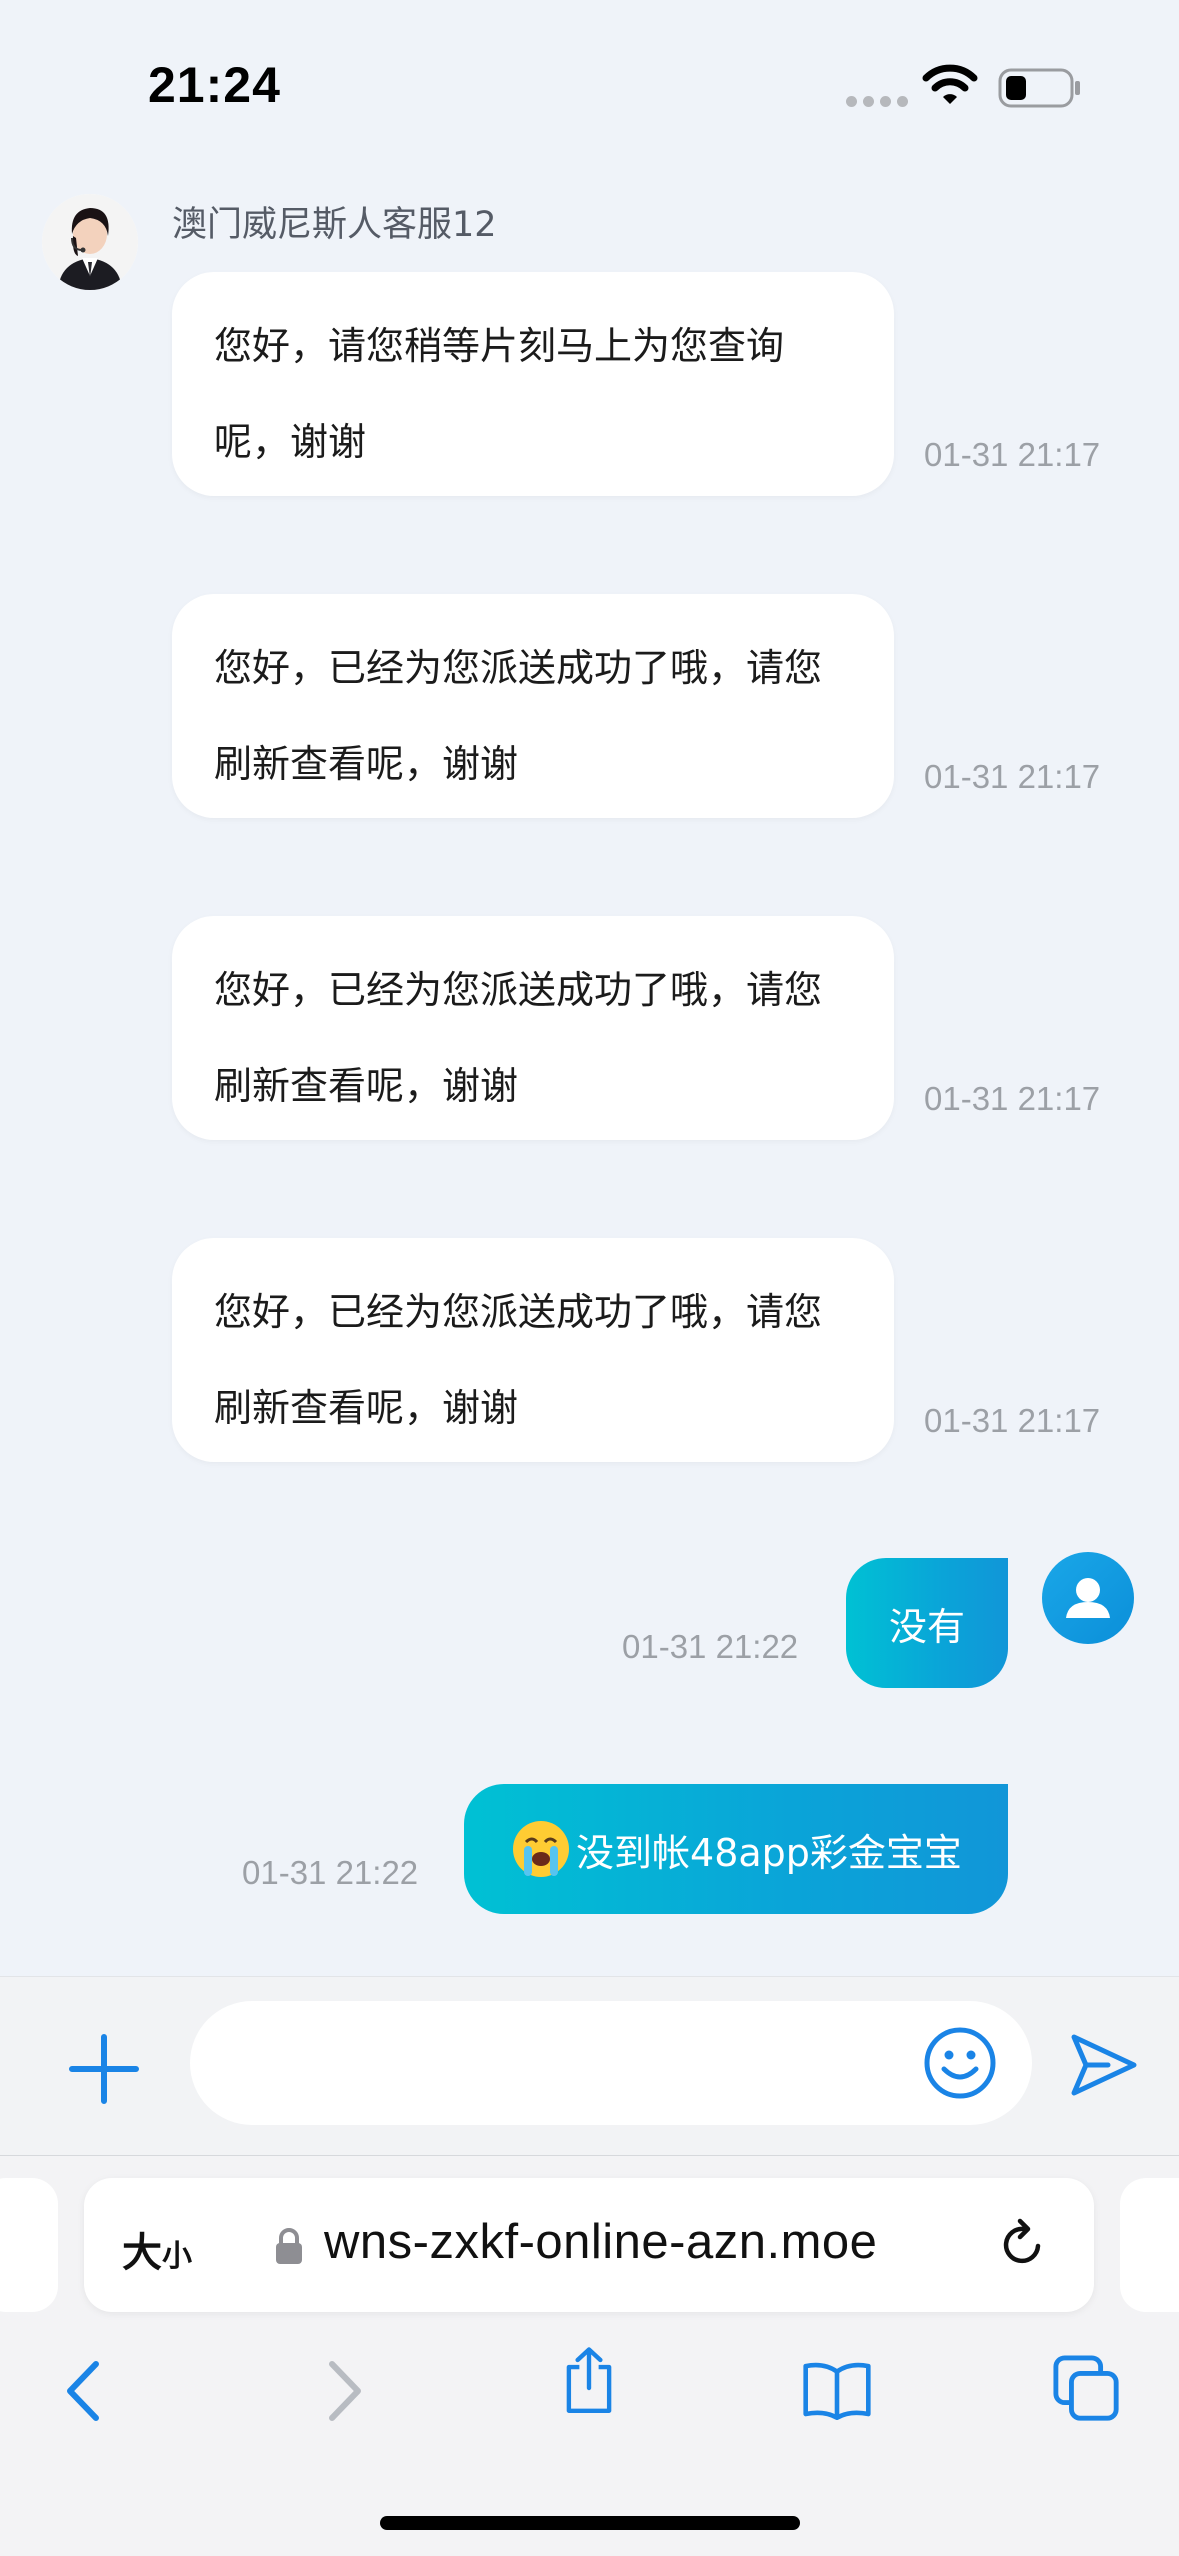 The image size is (1179, 2556). What do you see at coordinates (1149, 2245) in the screenshot?
I see `next-tab-preview` at bounding box center [1149, 2245].